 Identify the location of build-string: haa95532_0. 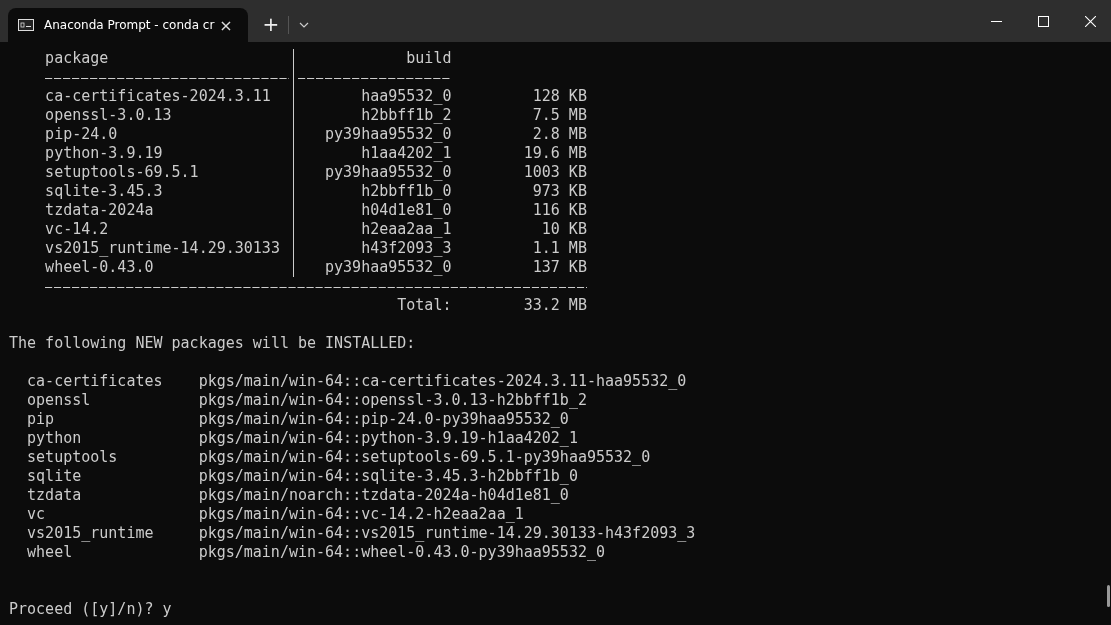
(406, 96).